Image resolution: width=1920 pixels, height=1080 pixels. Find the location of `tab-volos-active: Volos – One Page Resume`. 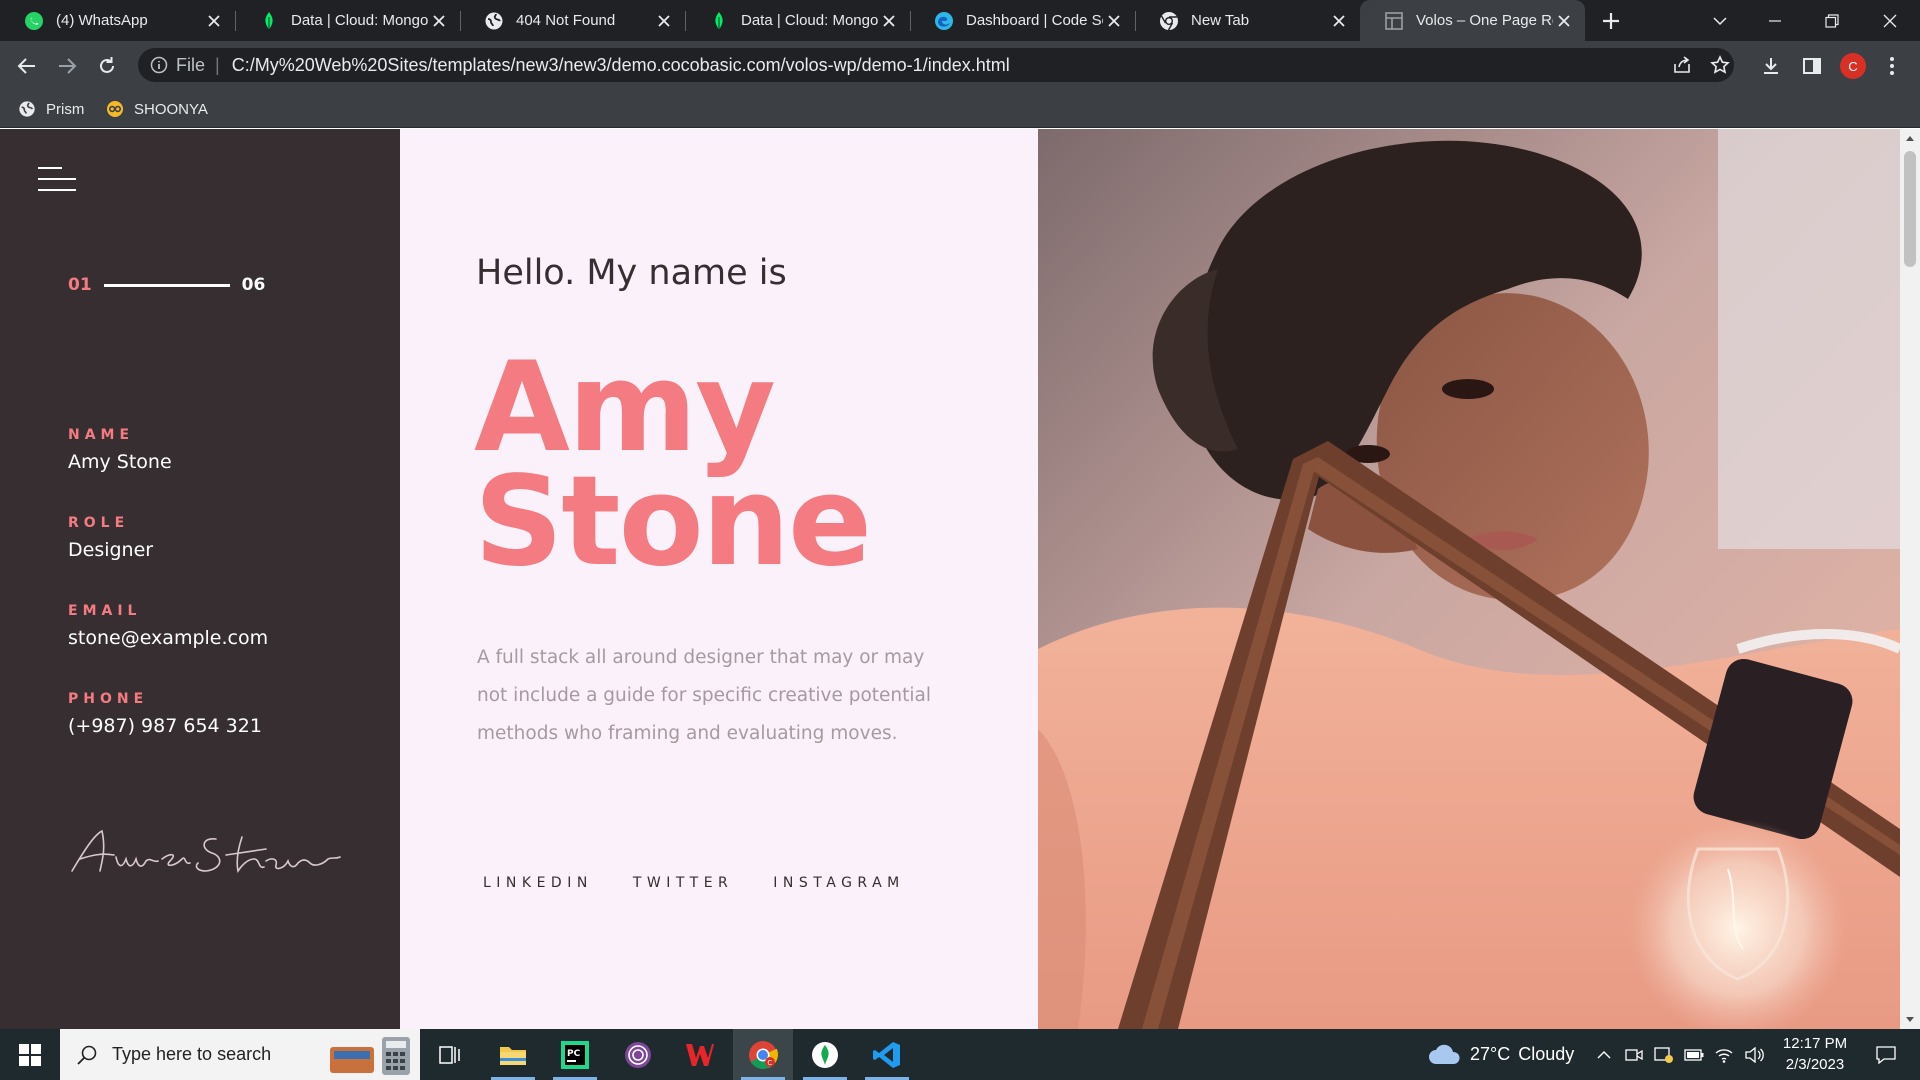

tab-volos-active: Volos – One Page Resume is located at coordinates (1472, 20).